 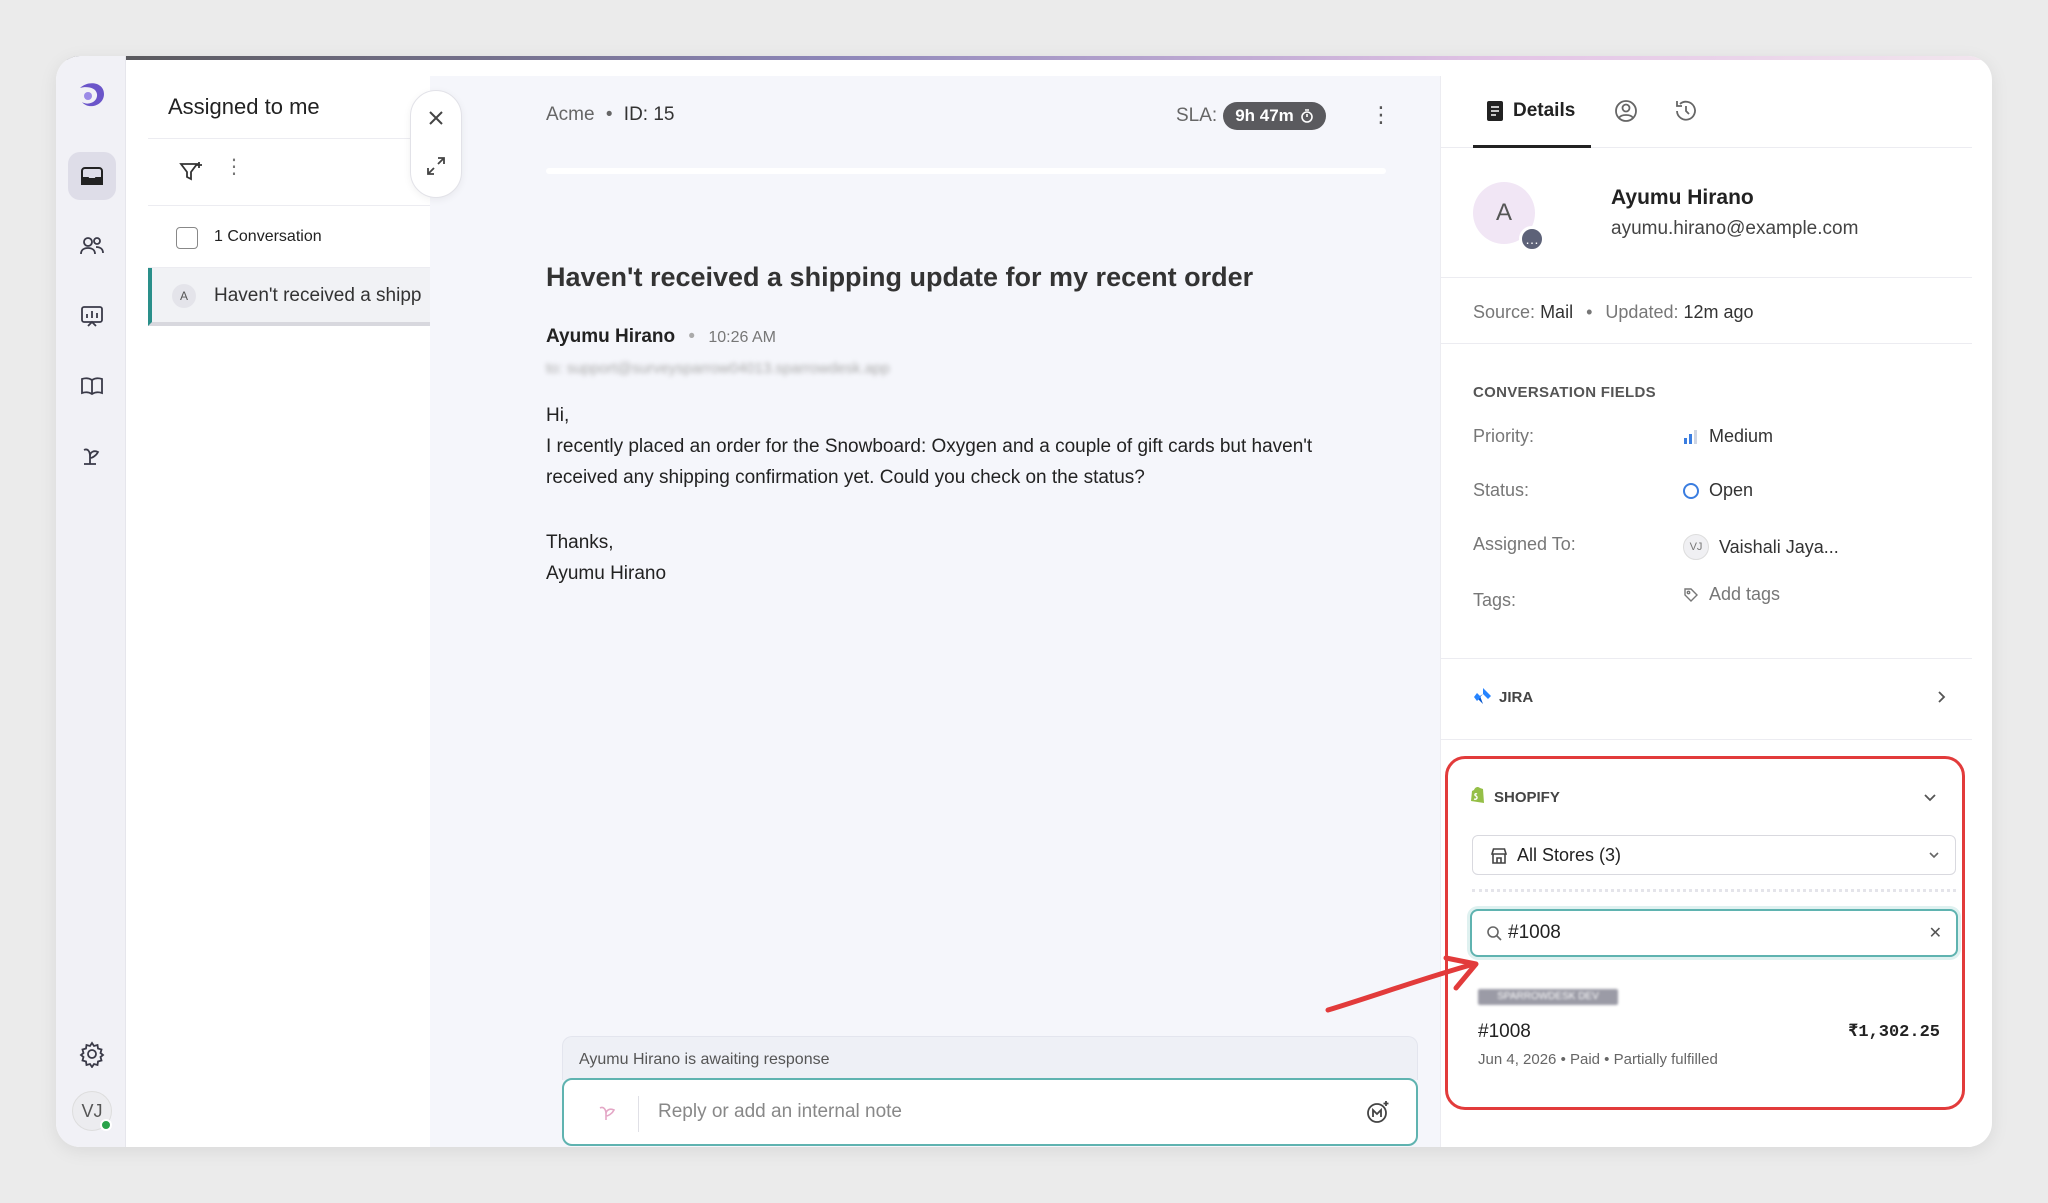 What do you see at coordinates (1691, 594) in the screenshot?
I see `tag-icon` at bounding box center [1691, 594].